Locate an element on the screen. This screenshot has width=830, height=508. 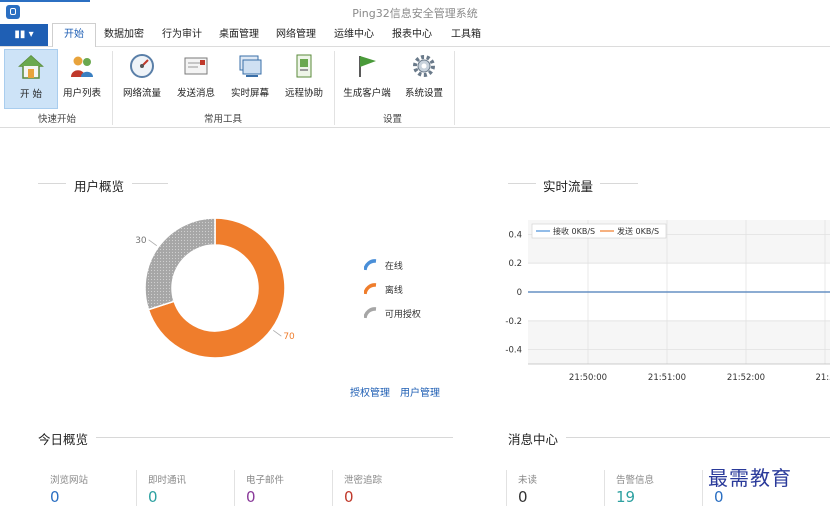
y-tick-label: -0.4 is located at coordinates (513, 351).